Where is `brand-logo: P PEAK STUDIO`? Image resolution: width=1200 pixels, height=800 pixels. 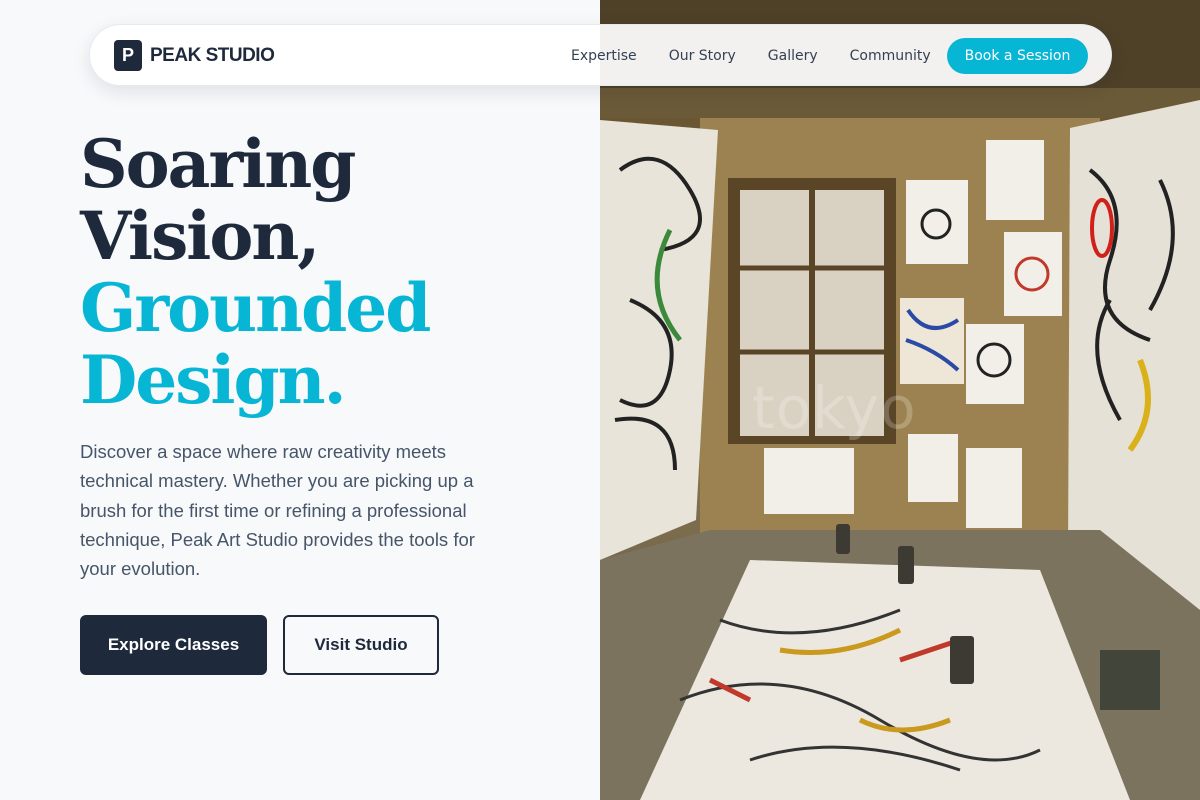
brand-logo: P PEAK STUDIO is located at coordinates (194, 55).